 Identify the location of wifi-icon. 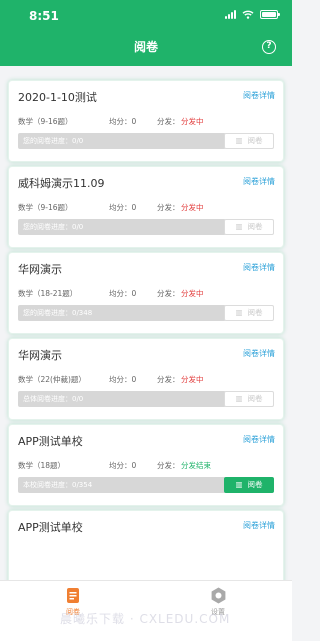
(248, 14).